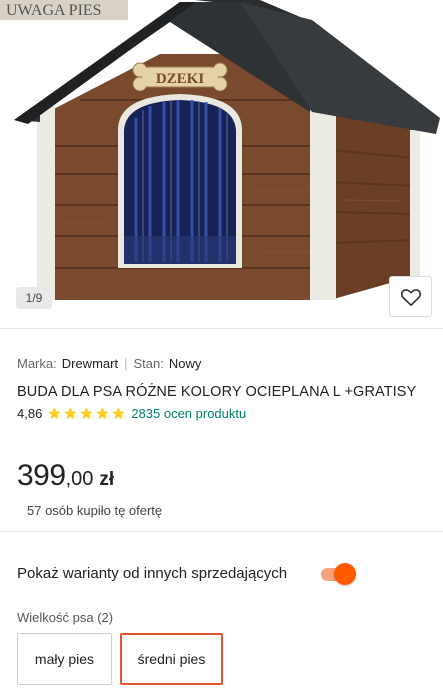 The image size is (443, 699). What do you see at coordinates (79, 479) in the screenshot?
I see `price-fraction: ,00` at bounding box center [79, 479].